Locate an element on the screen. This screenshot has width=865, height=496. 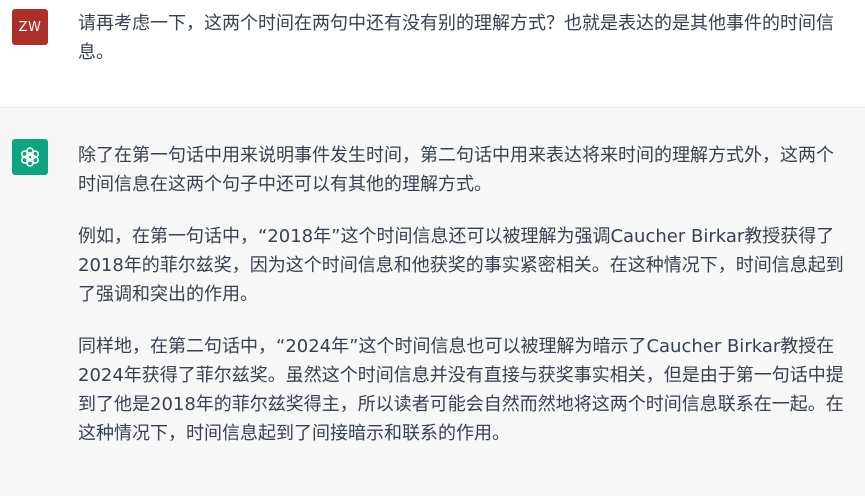
user-avatar: ZW is located at coordinates (30, 27).